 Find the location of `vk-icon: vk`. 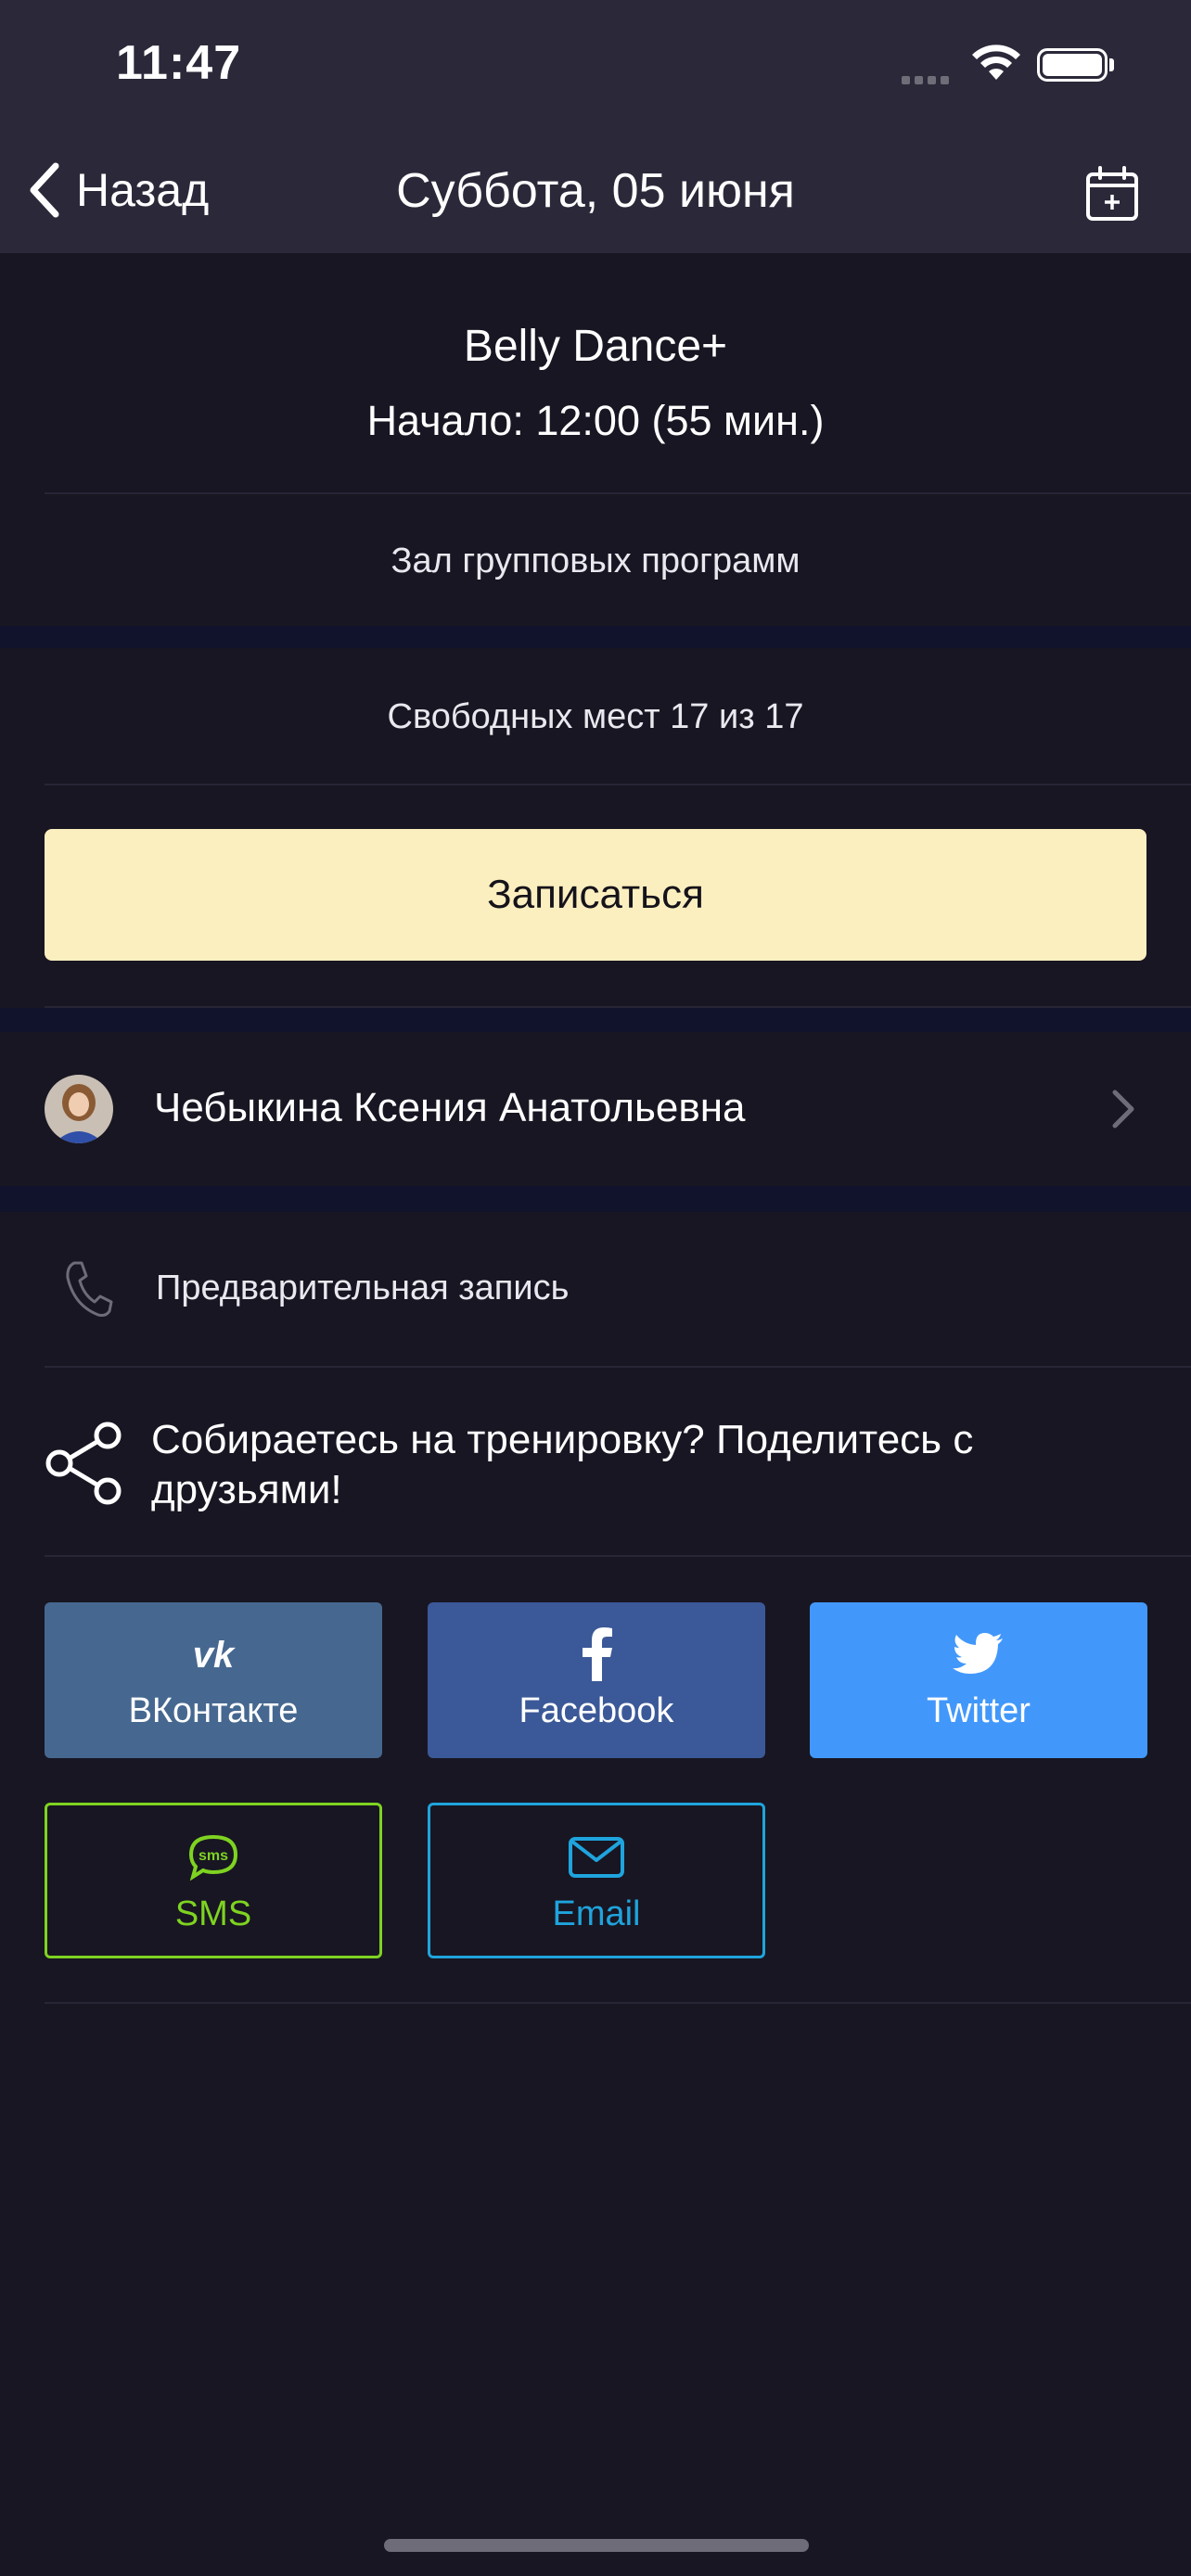

vk-icon: vk is located at coordinates (213, 1654).